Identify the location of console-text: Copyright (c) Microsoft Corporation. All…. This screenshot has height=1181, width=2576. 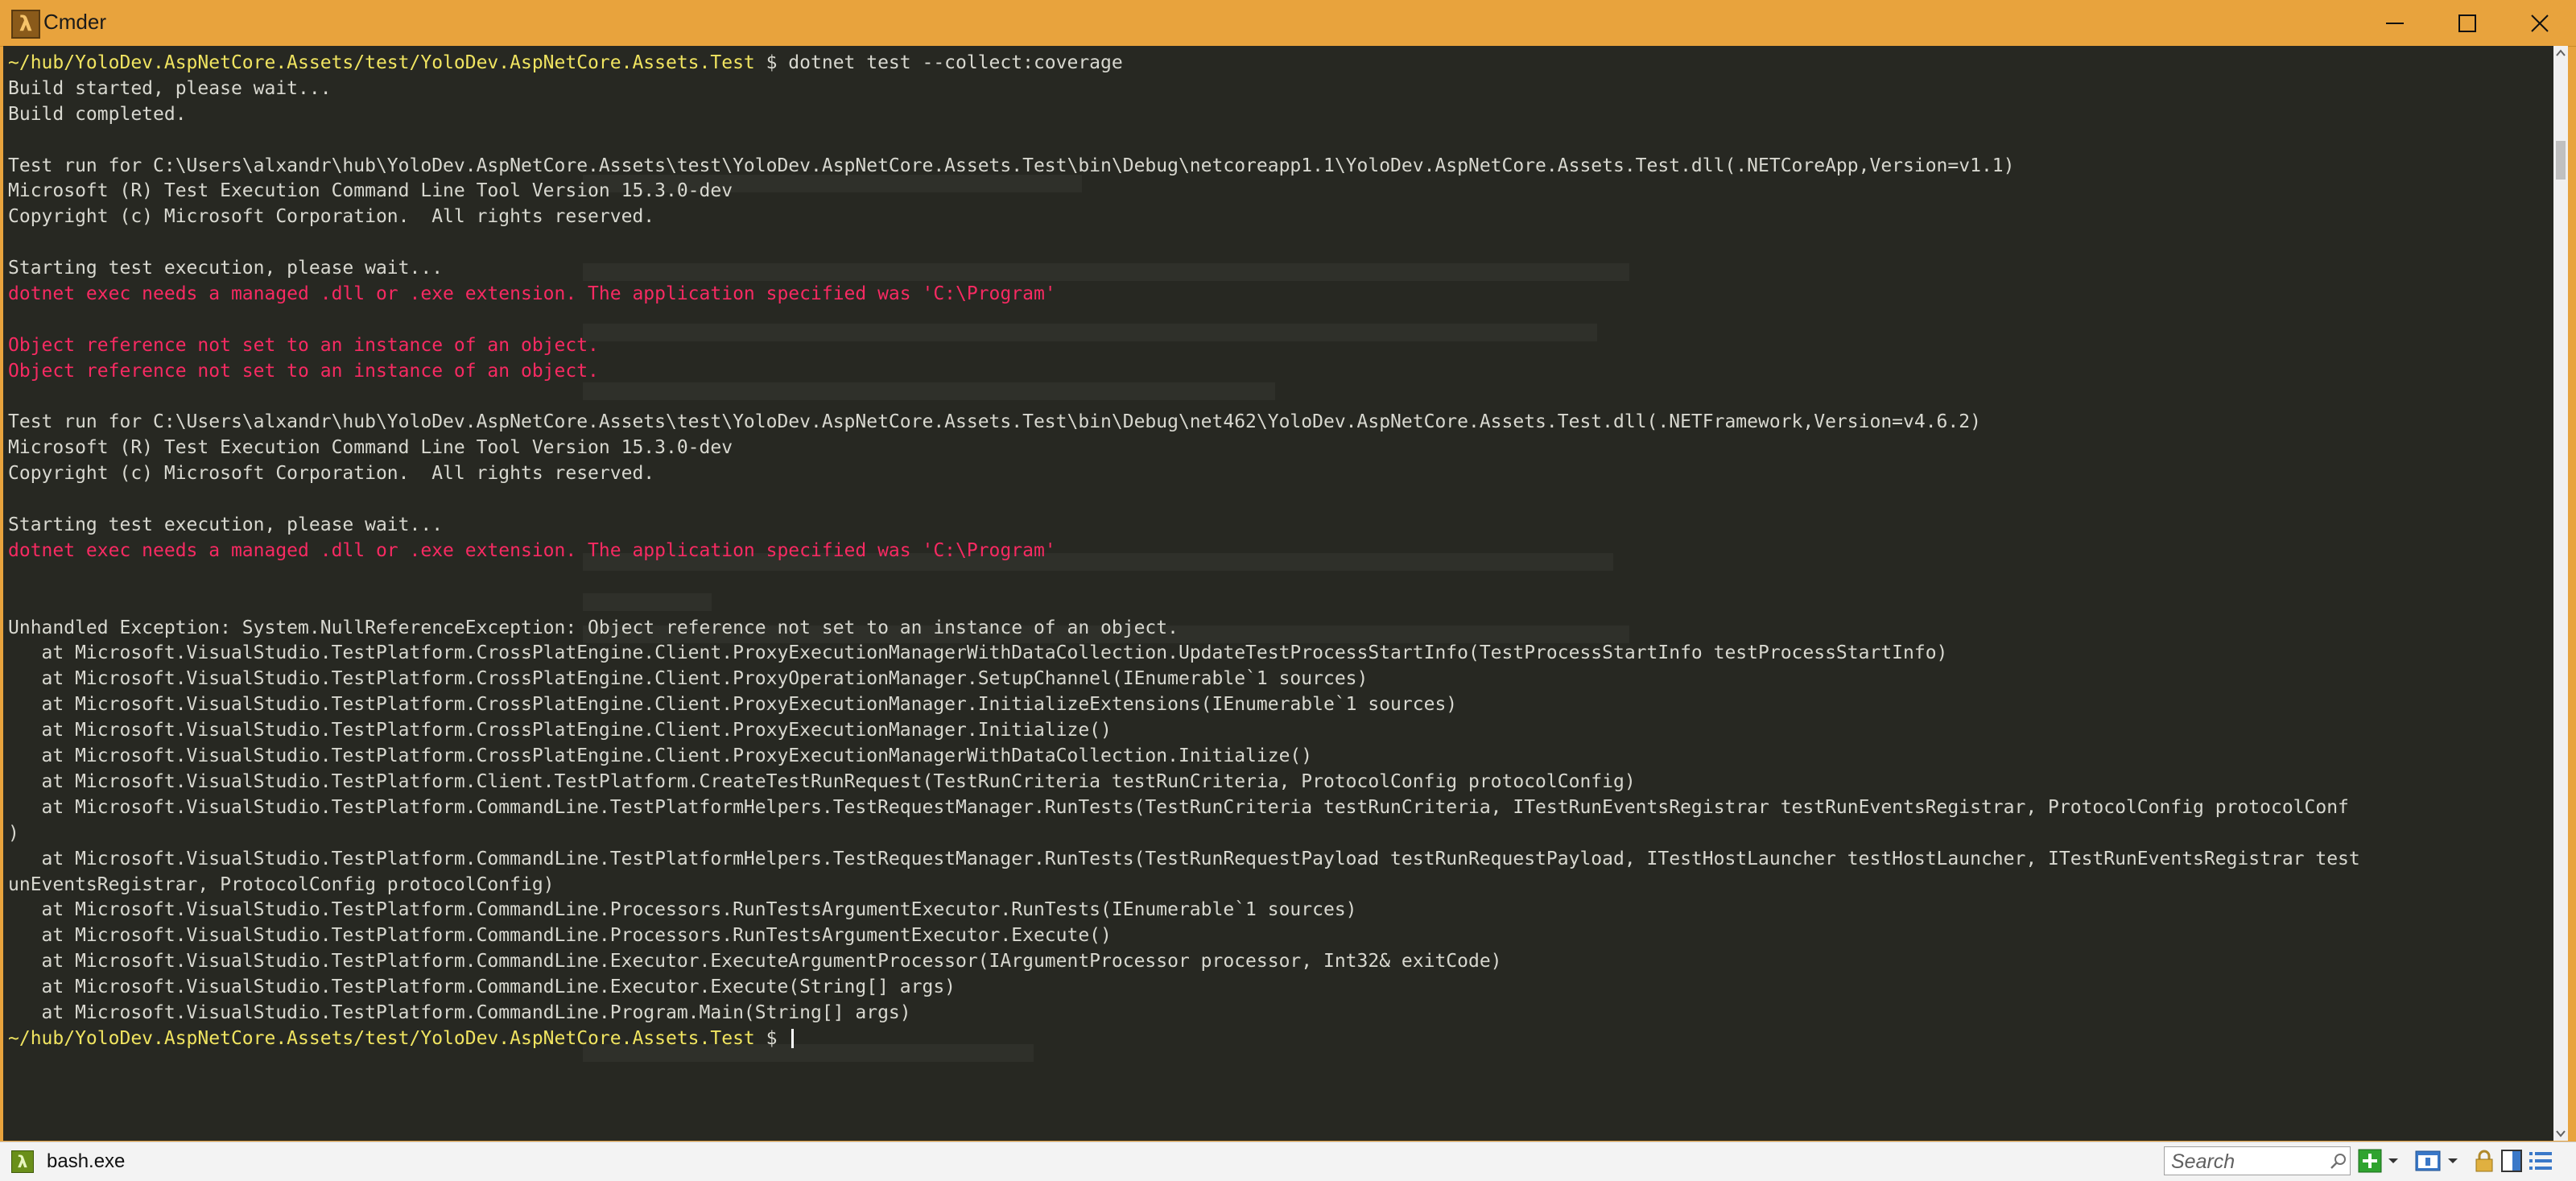
(331, 217).